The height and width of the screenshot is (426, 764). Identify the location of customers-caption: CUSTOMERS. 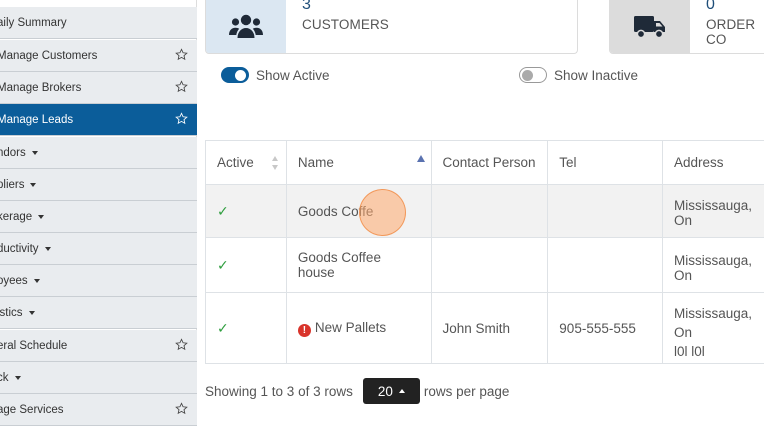
(345, 24).